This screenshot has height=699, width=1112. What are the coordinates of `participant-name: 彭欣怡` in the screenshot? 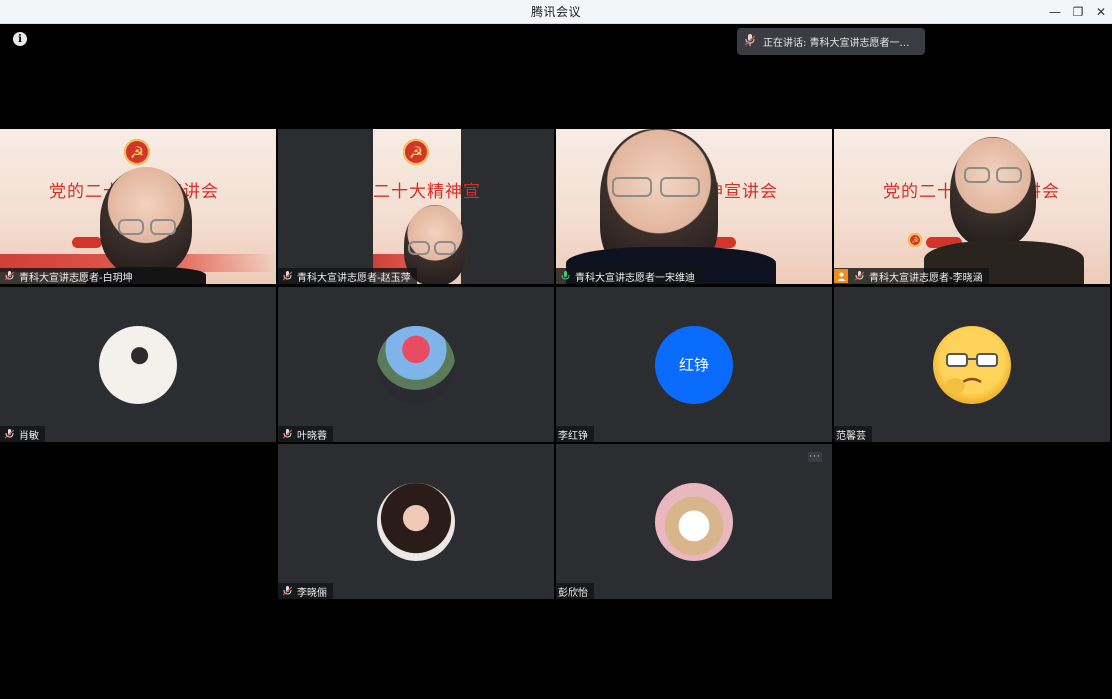 It's located at (573, 593).